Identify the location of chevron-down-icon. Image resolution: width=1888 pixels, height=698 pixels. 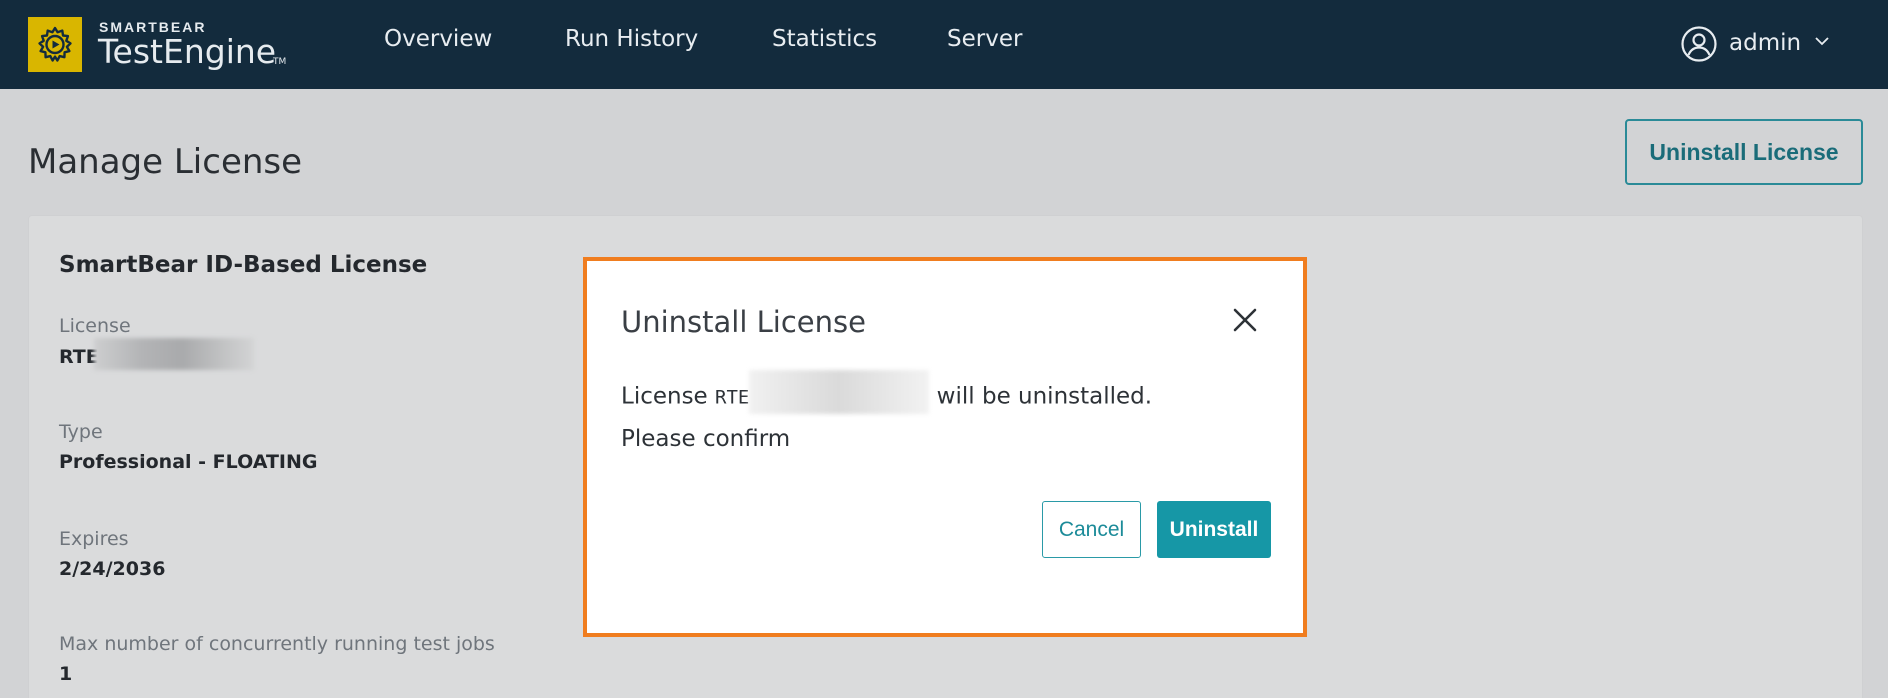
(1822, 41).